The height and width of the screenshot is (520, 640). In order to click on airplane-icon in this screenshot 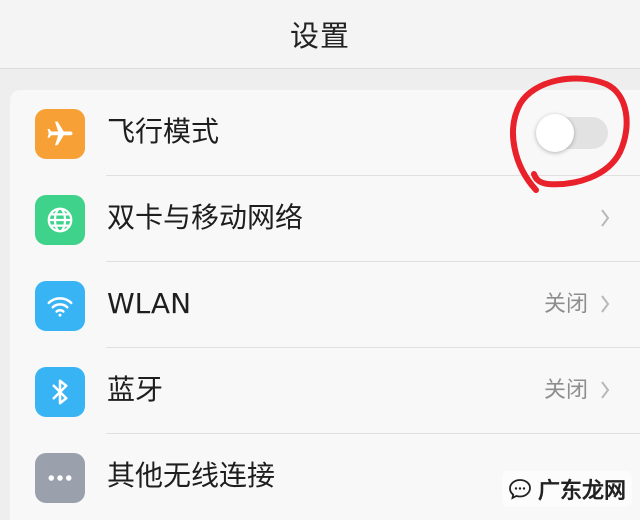, I will do `click(60, 134)`.